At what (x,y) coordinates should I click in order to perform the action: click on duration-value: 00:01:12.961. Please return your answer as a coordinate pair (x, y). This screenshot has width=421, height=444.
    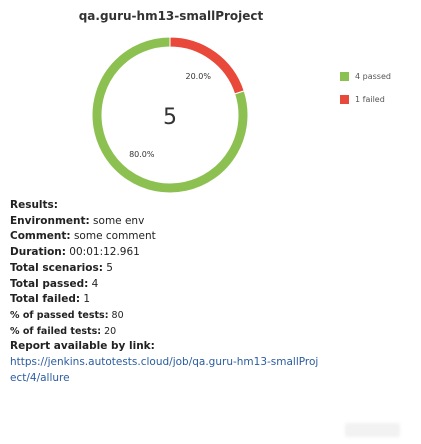
    Looking at the image, I should click on (102, 252).